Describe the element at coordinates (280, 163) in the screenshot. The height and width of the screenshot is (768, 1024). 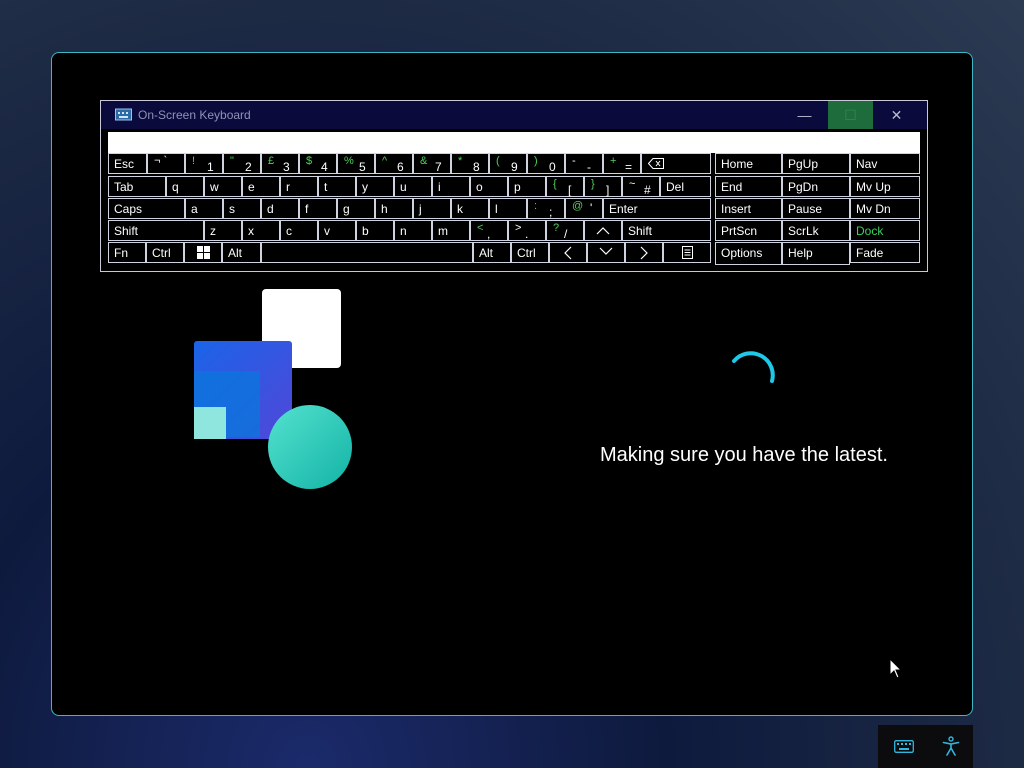
I see `key-3: £3` at that location.